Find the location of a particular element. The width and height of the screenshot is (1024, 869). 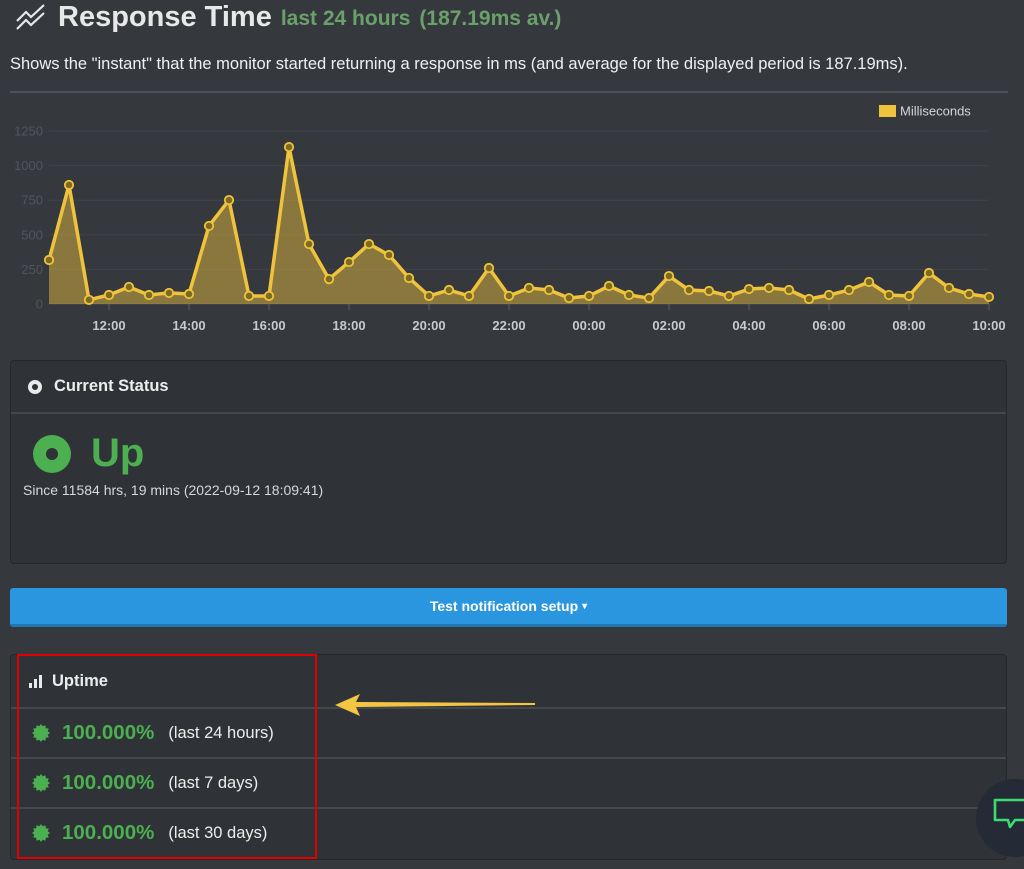

chart-legend: Milliseconds is located at coordinates (925, 111).